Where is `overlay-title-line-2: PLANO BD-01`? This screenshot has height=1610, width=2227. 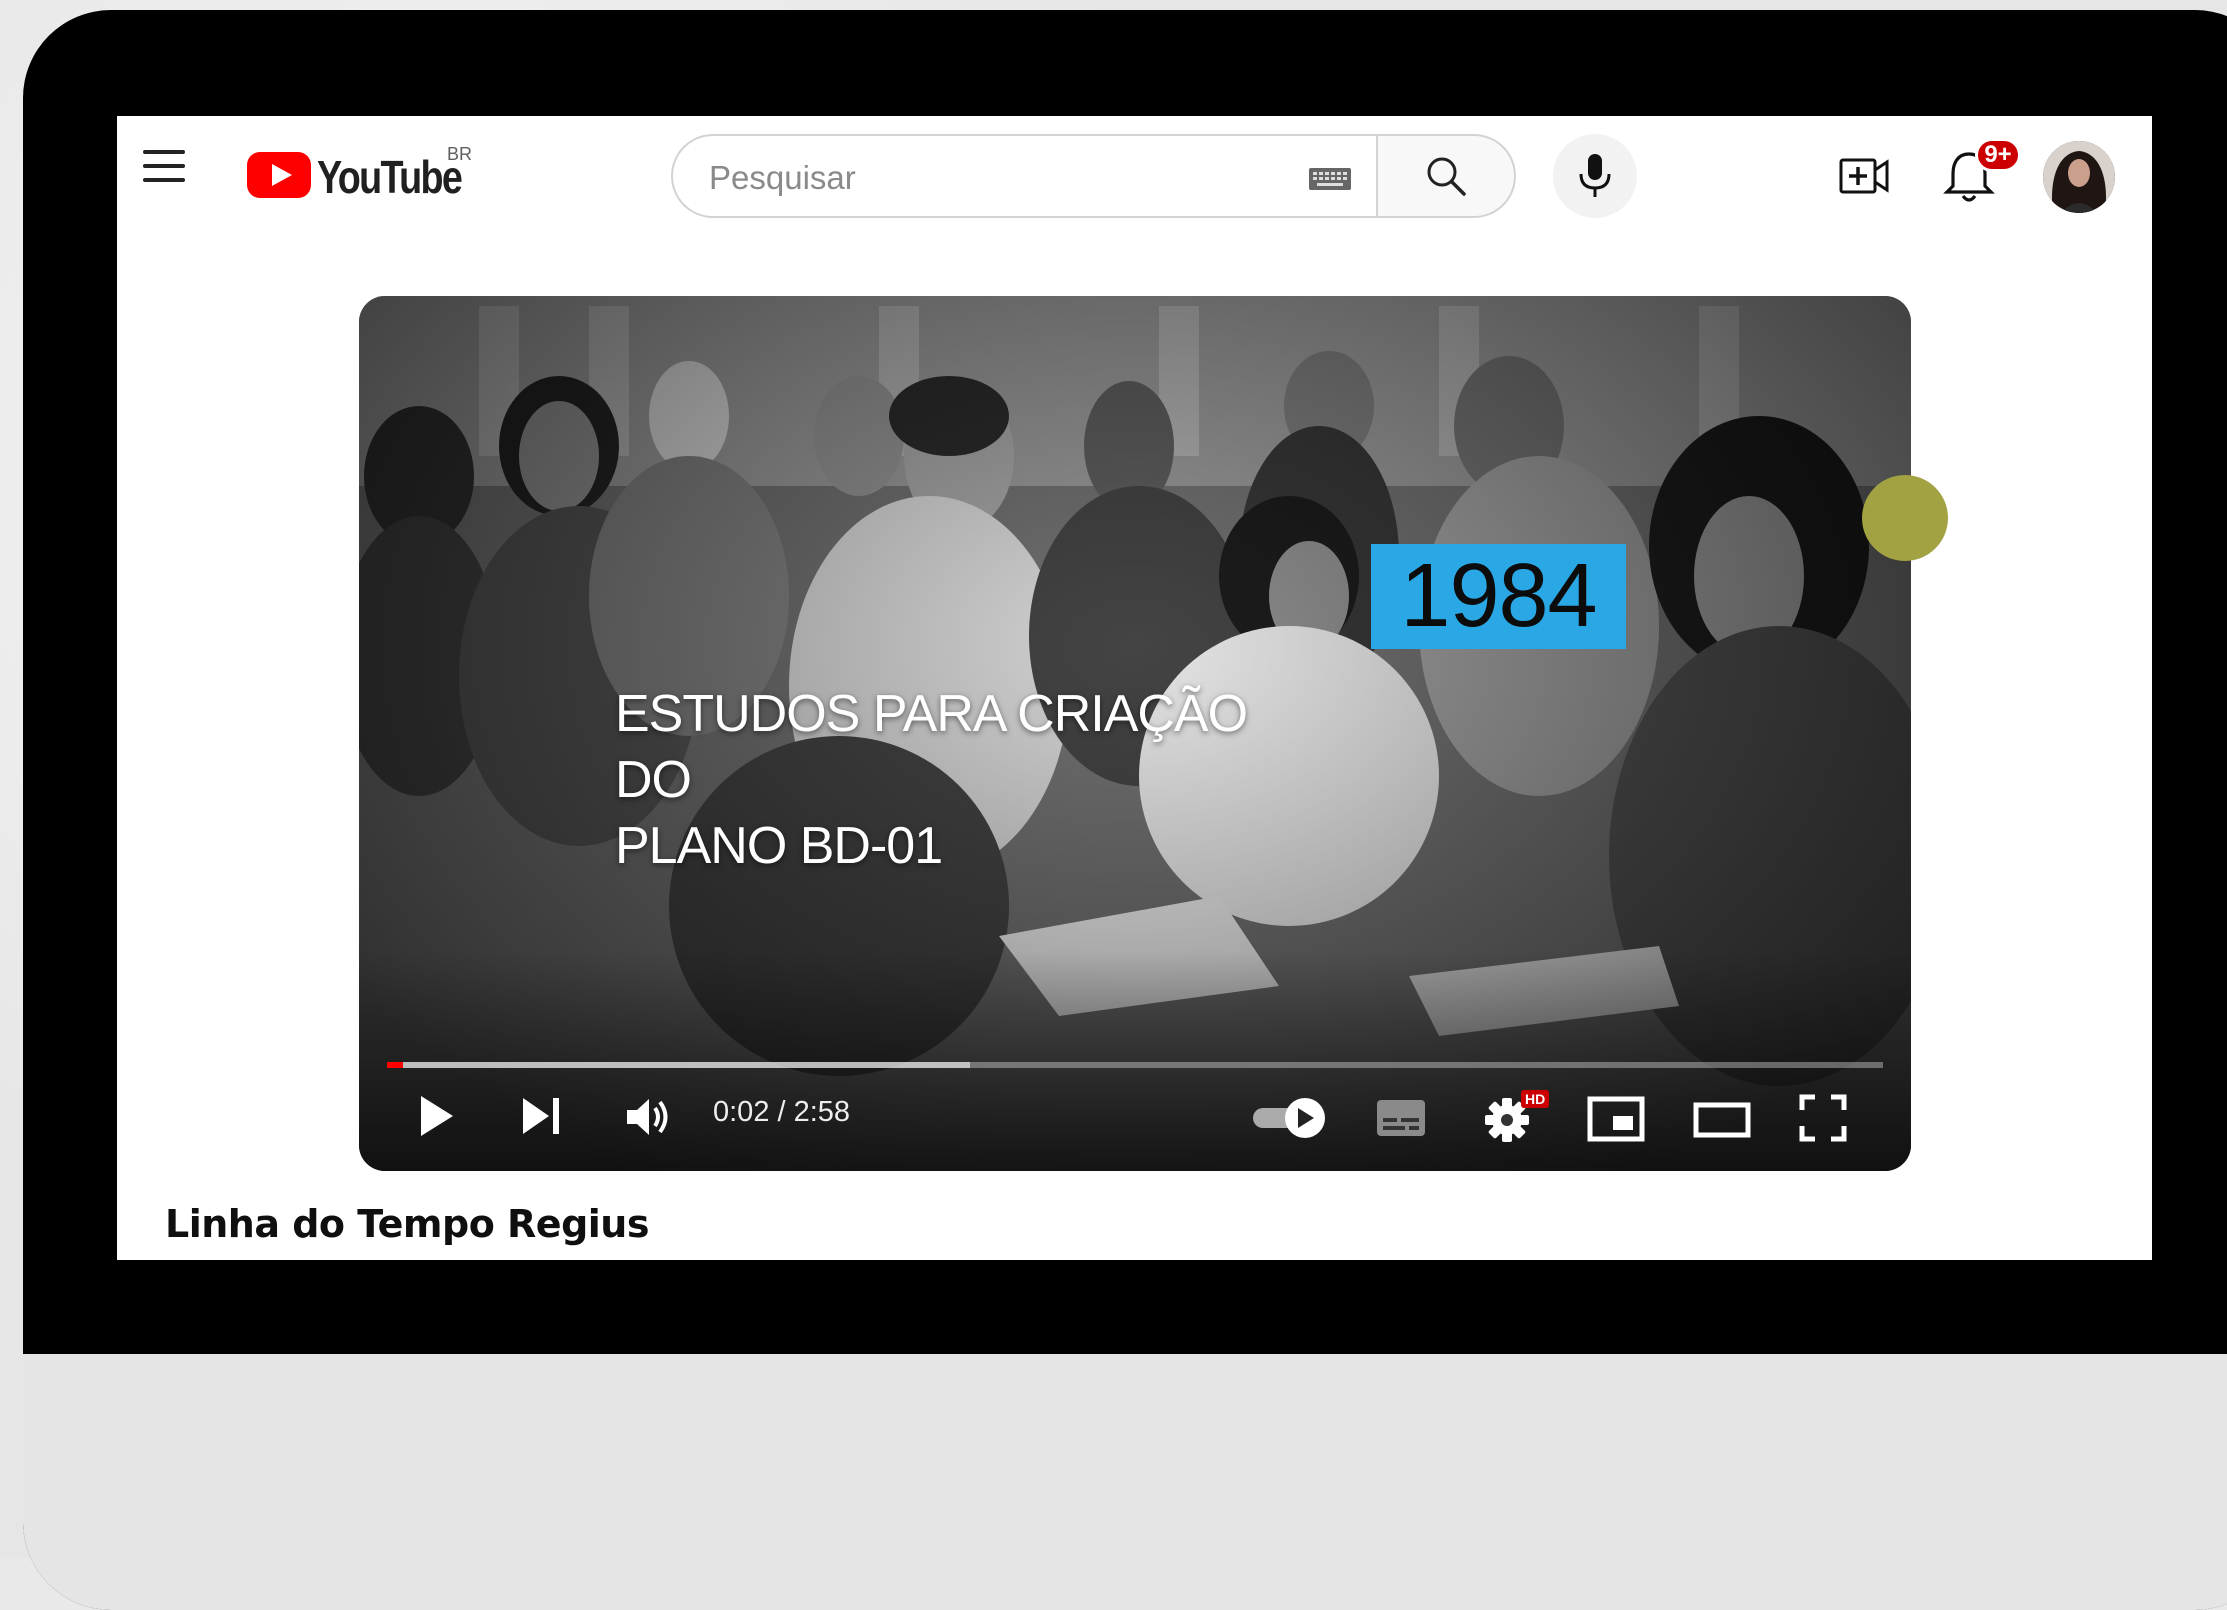 overlay-title-line-2: PLANO BD-01 is located at coordinates (779, 846).